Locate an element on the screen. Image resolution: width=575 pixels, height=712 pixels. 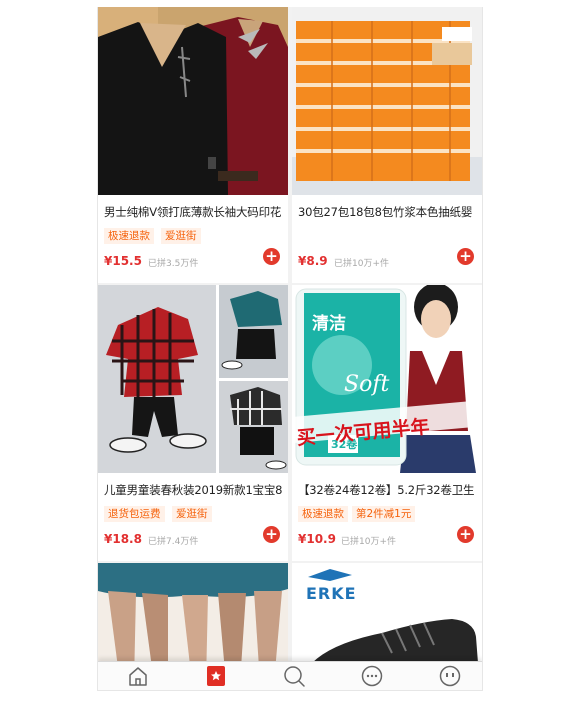
toilet-paper-photo-icon: 清洁 Soft 32卷 买一次可用半年 is located at coordinates (387, 379).